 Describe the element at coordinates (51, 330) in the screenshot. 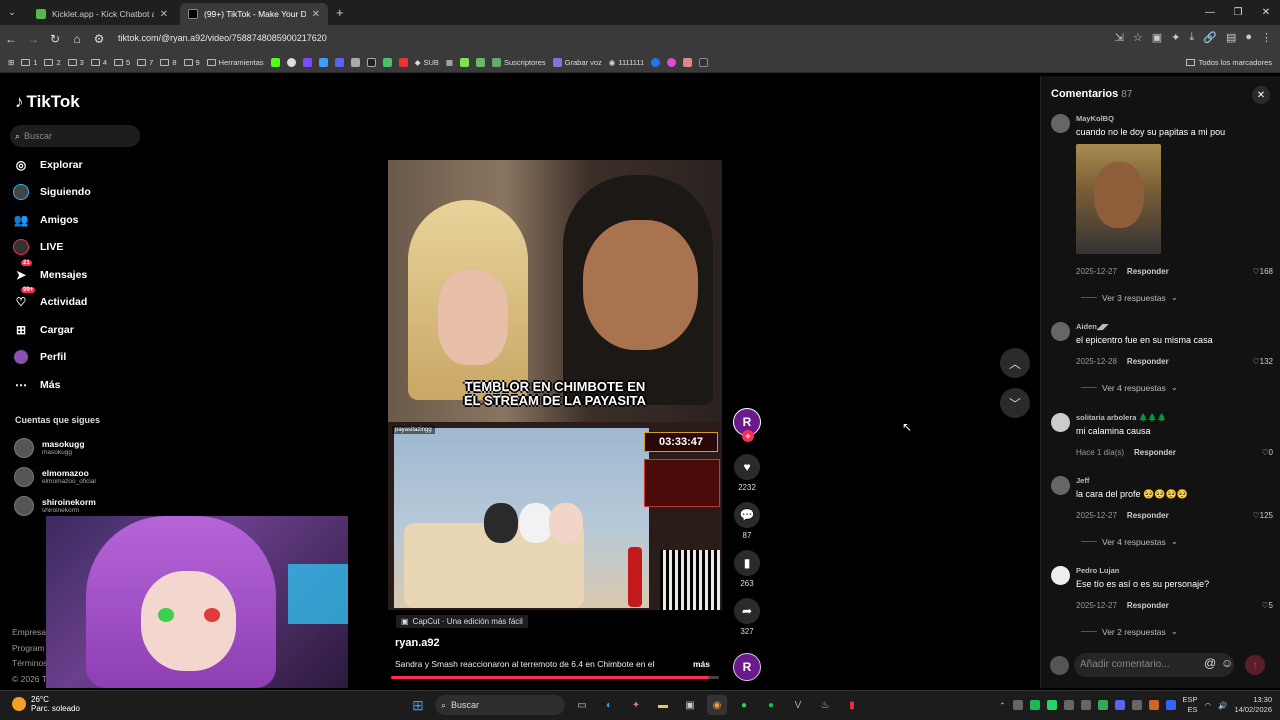

I see `sidebar-item-cargar: ⊞ Cargar` at that location.